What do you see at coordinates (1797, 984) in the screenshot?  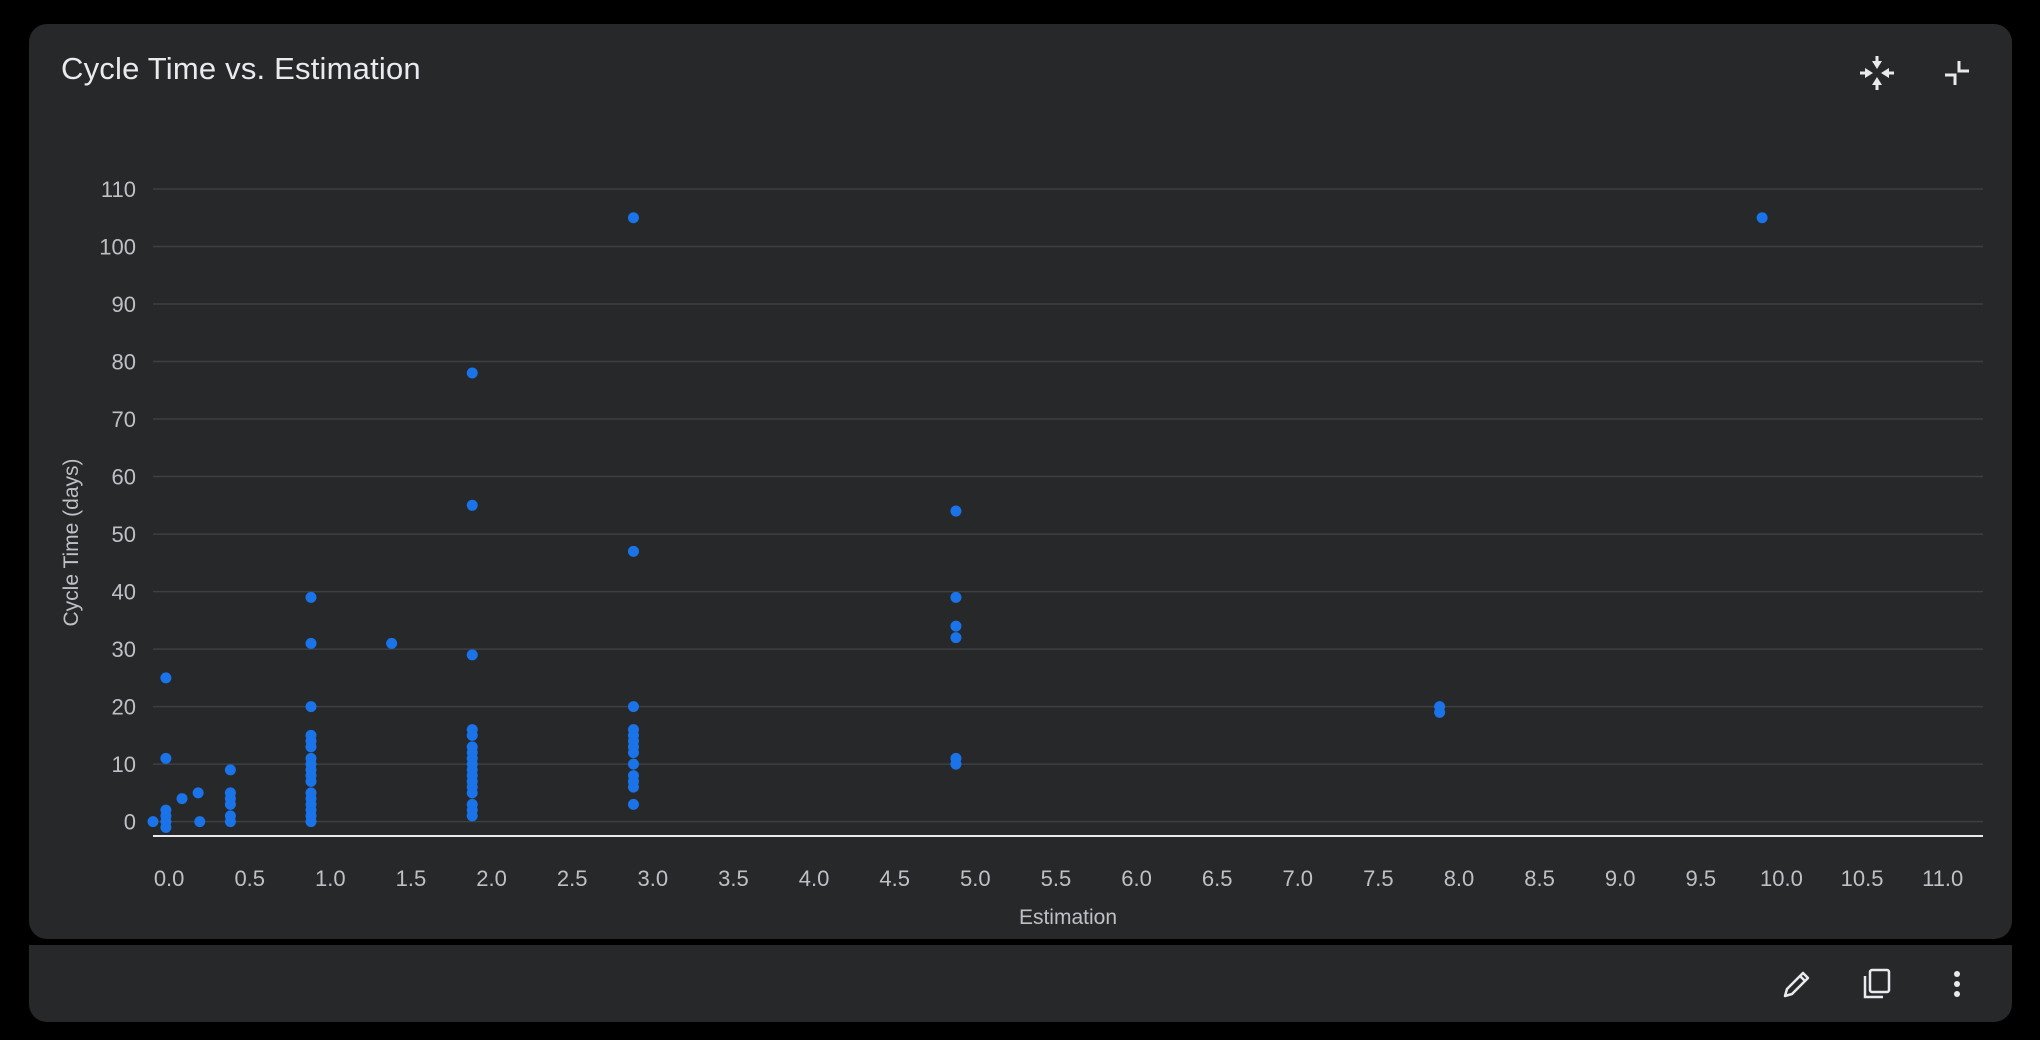 I see `edit-pencil-icon` at bounding box center [1797, 984].